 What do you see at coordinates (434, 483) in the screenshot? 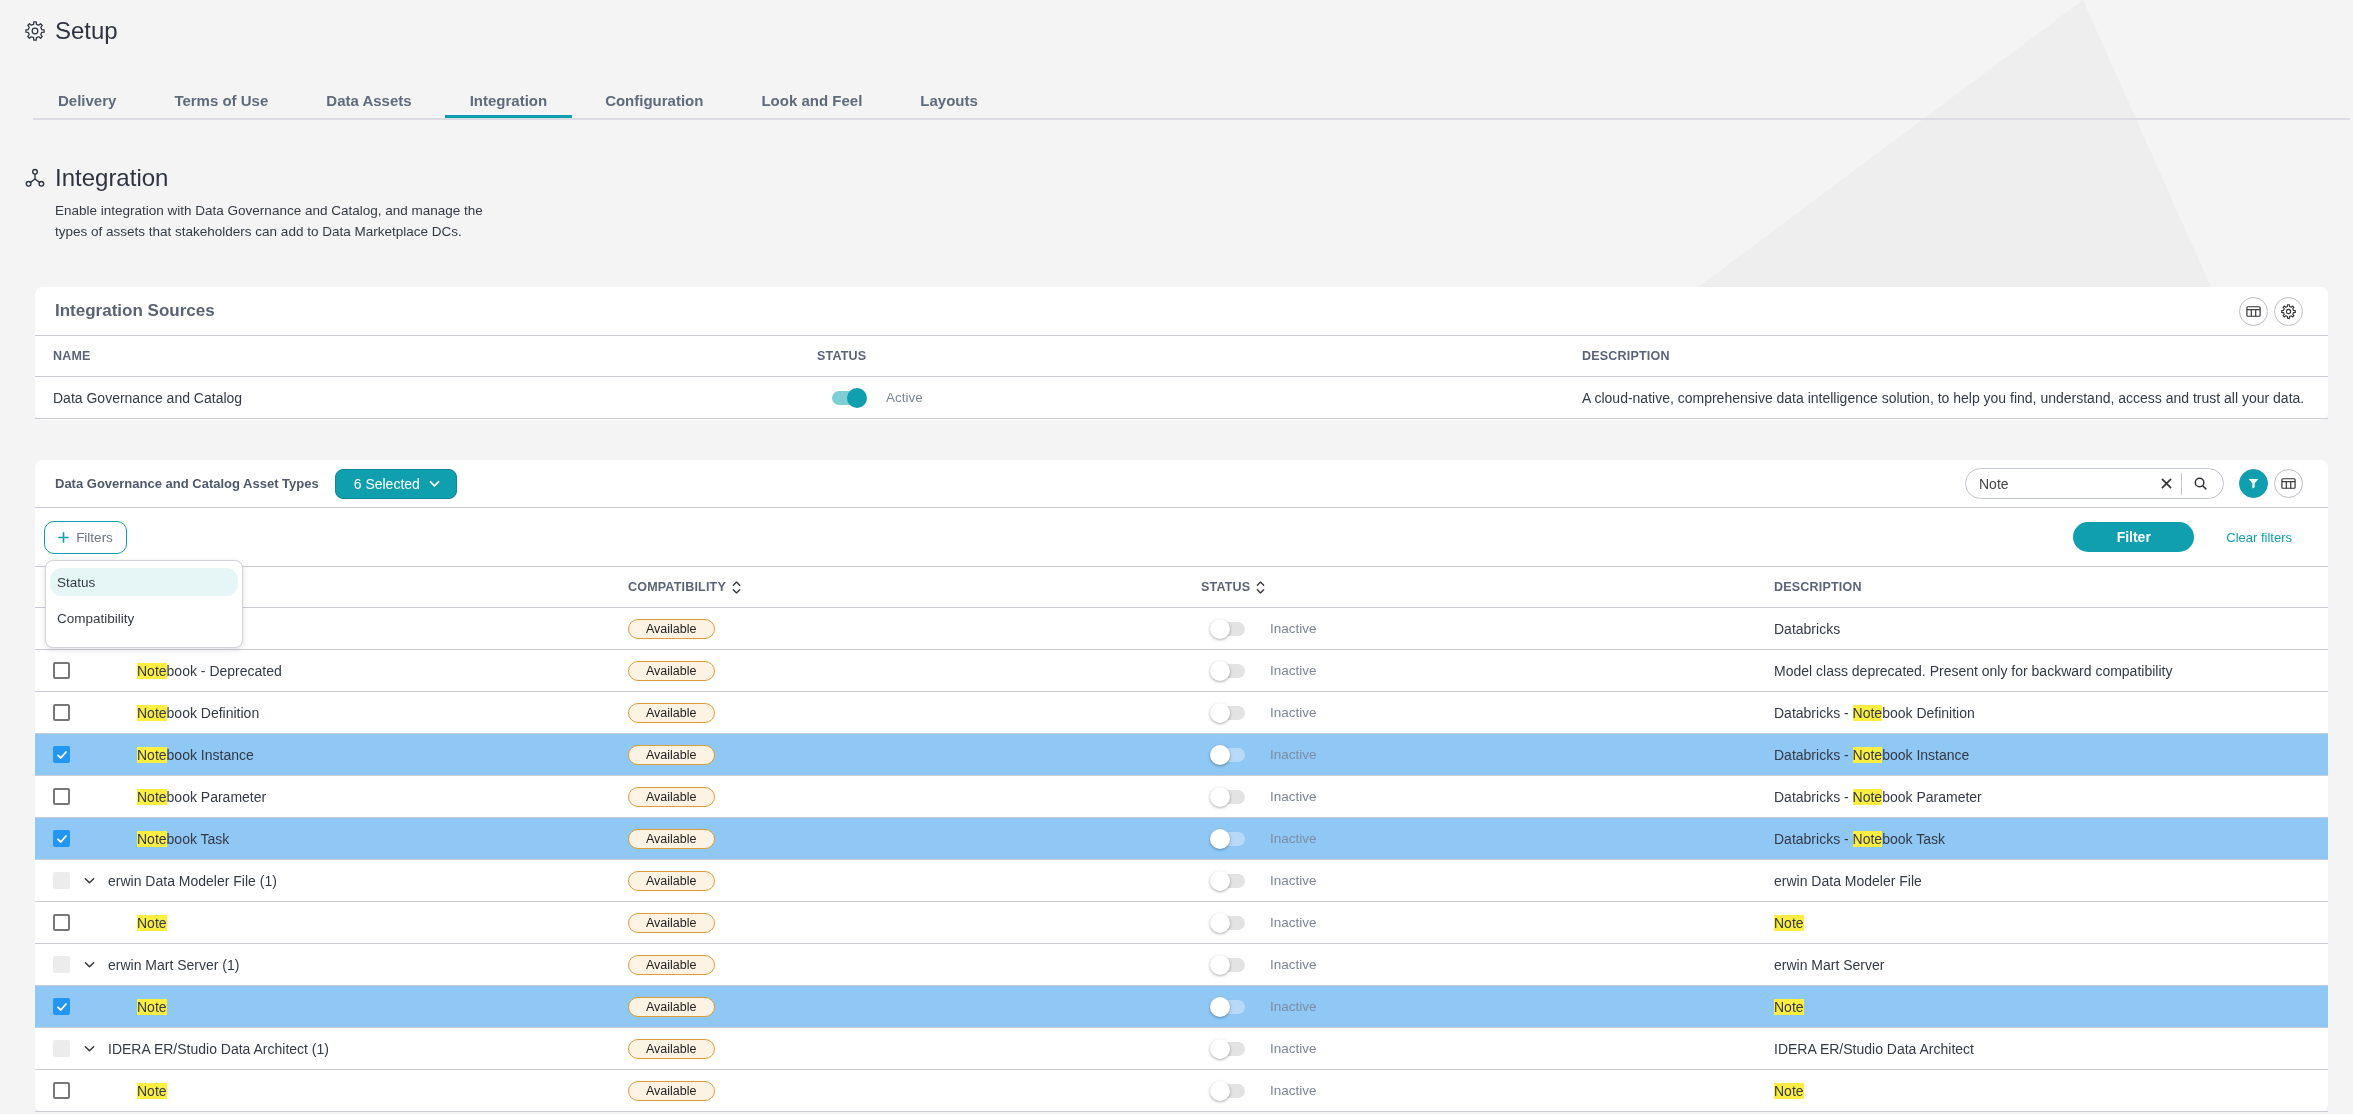
I see `chevron-down-icon` at bounding box center [434, 483].